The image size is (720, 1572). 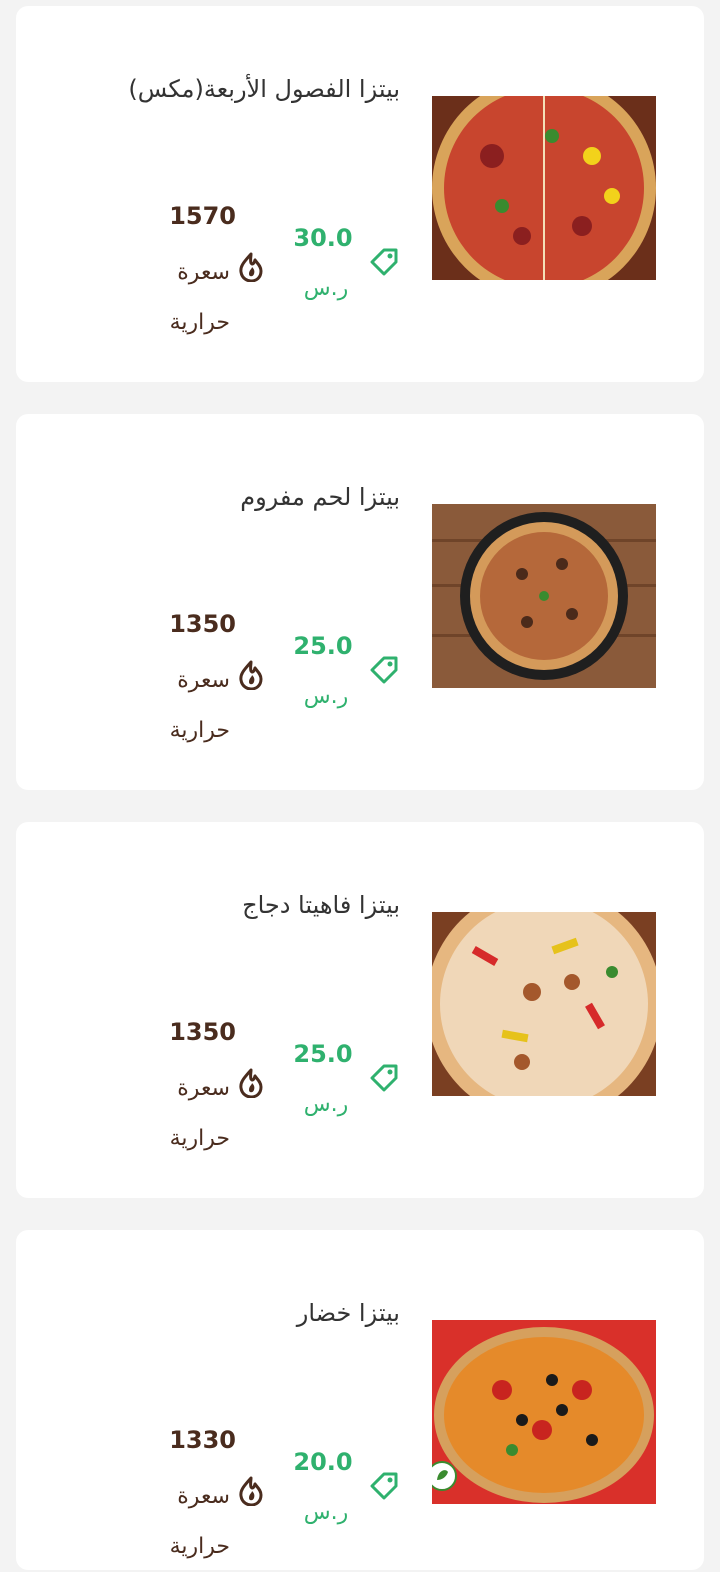 I want to click on item-price: 20.0, so click(x=323, y=1462).